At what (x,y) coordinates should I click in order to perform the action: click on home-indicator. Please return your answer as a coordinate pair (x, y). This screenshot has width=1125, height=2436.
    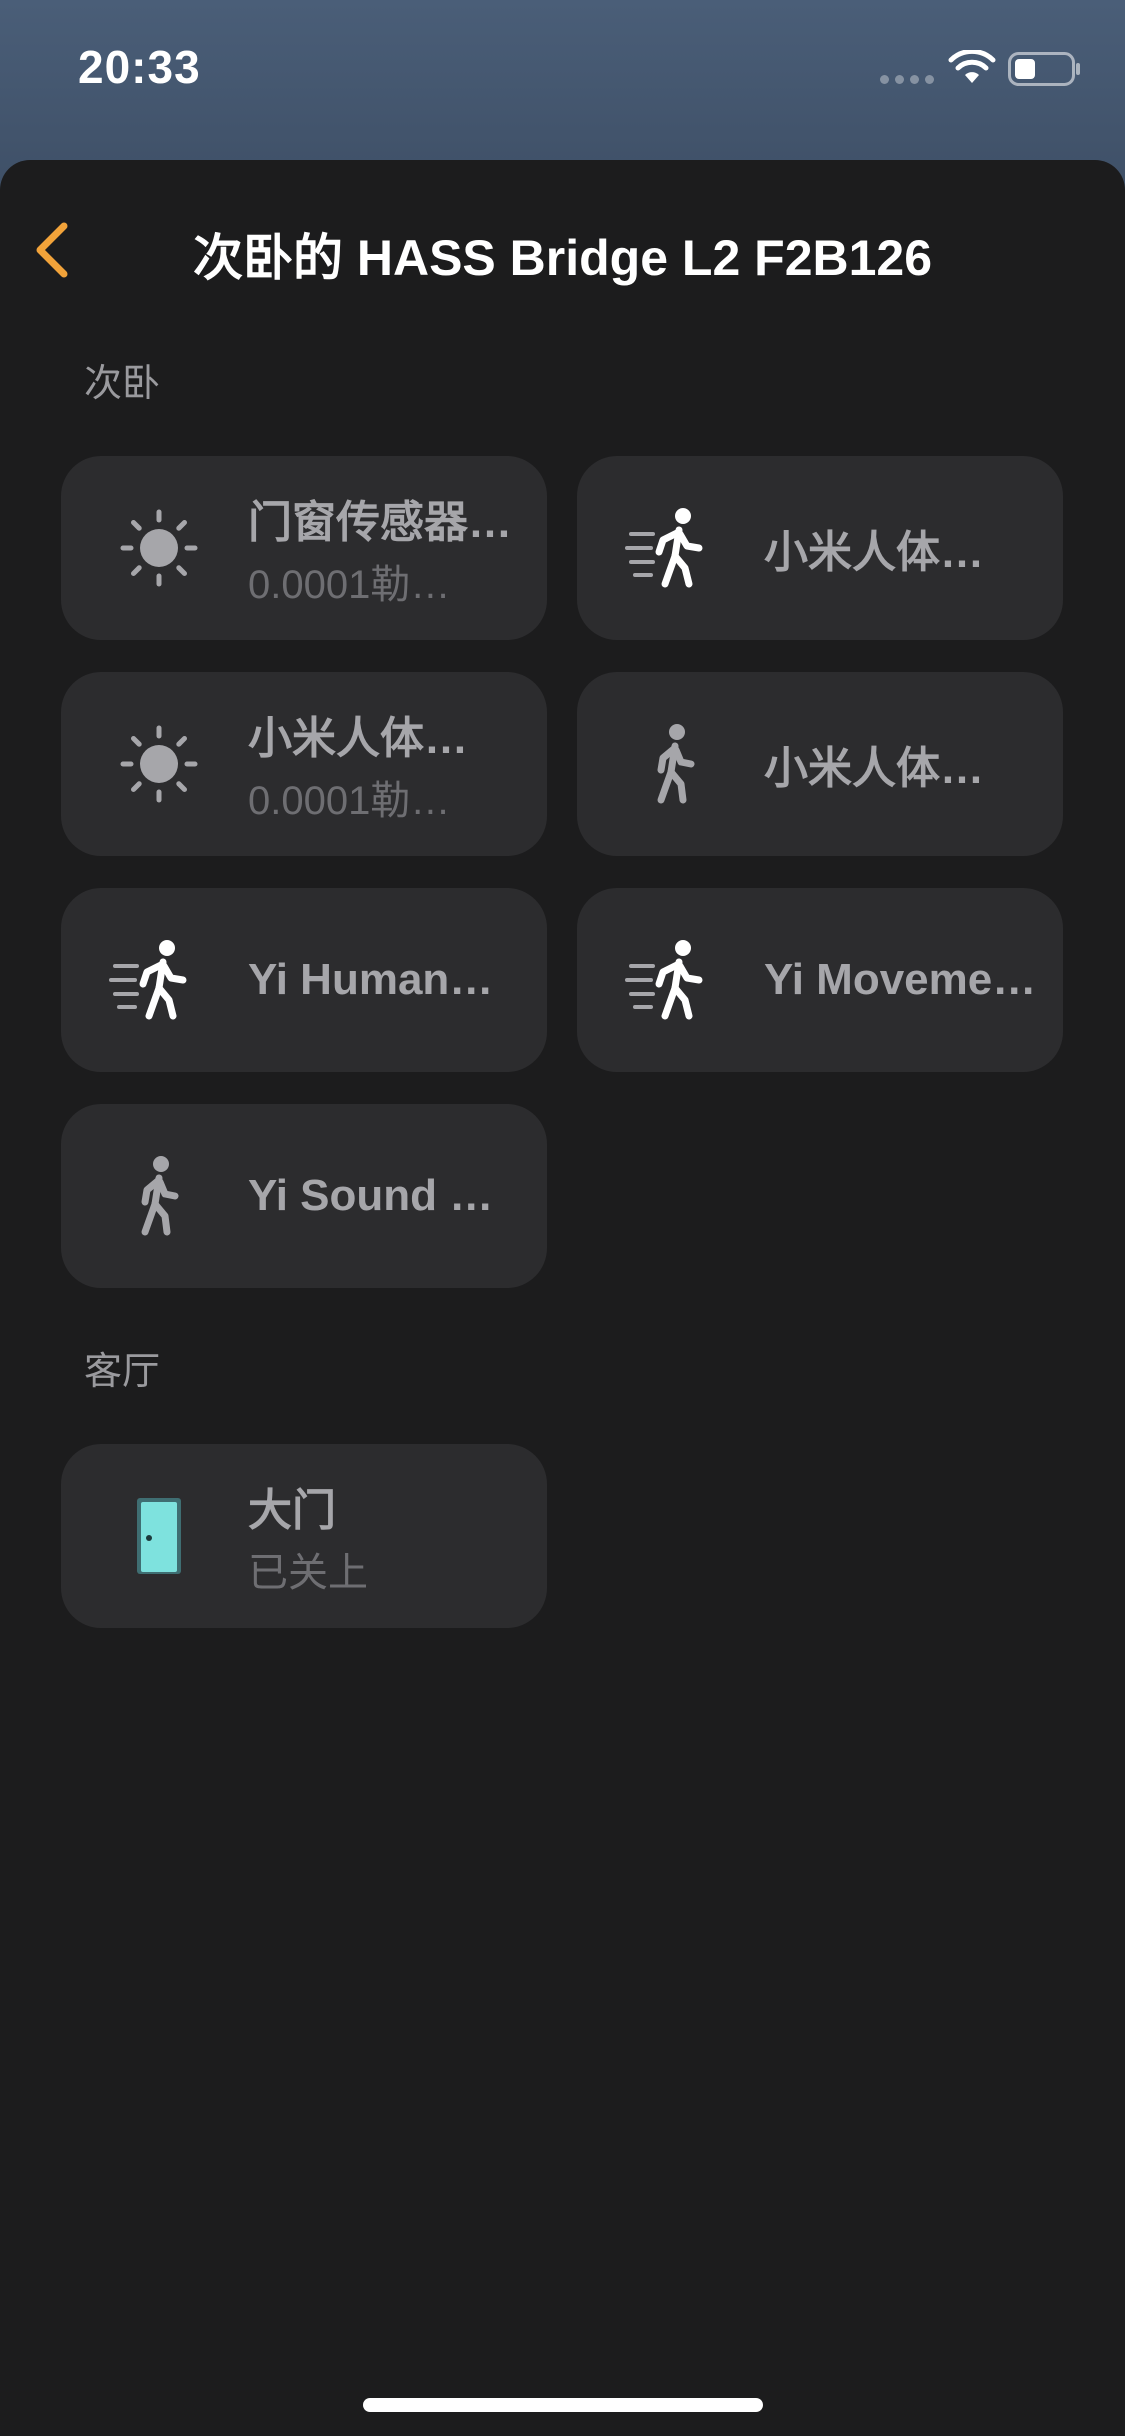
    Looking at the image, I should click on (563, 2405).